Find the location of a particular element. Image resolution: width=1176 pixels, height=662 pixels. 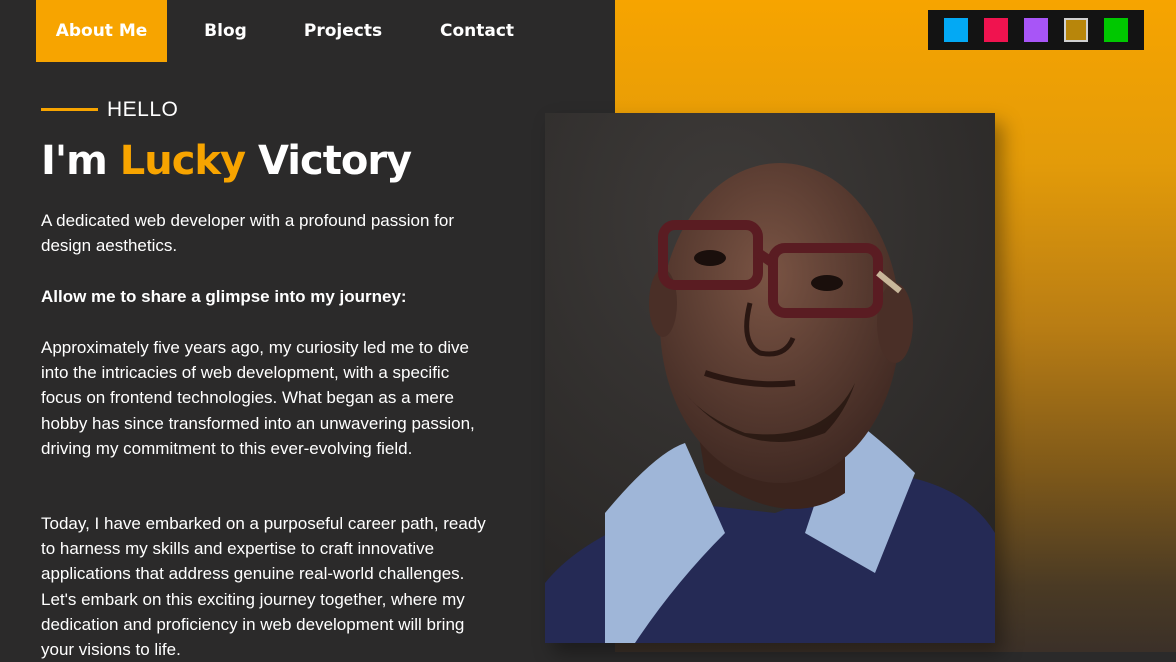

theme-swatch-purple is located at coordinates (1036, 30).